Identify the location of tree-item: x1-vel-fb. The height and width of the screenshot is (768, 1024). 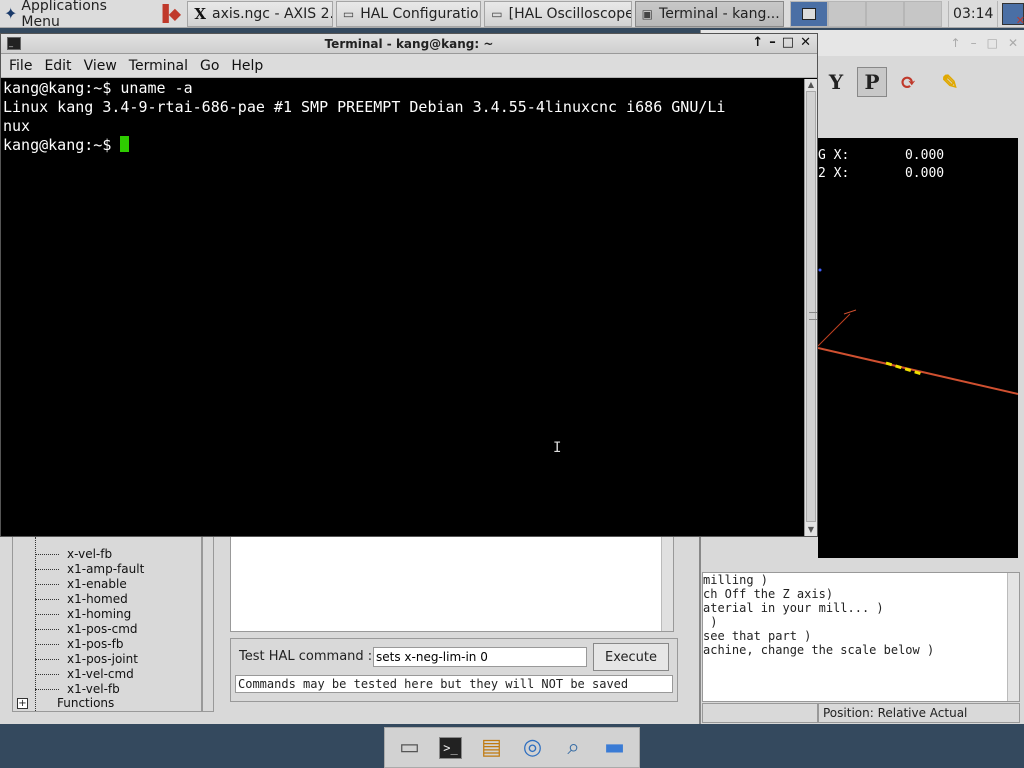
(93, 689).